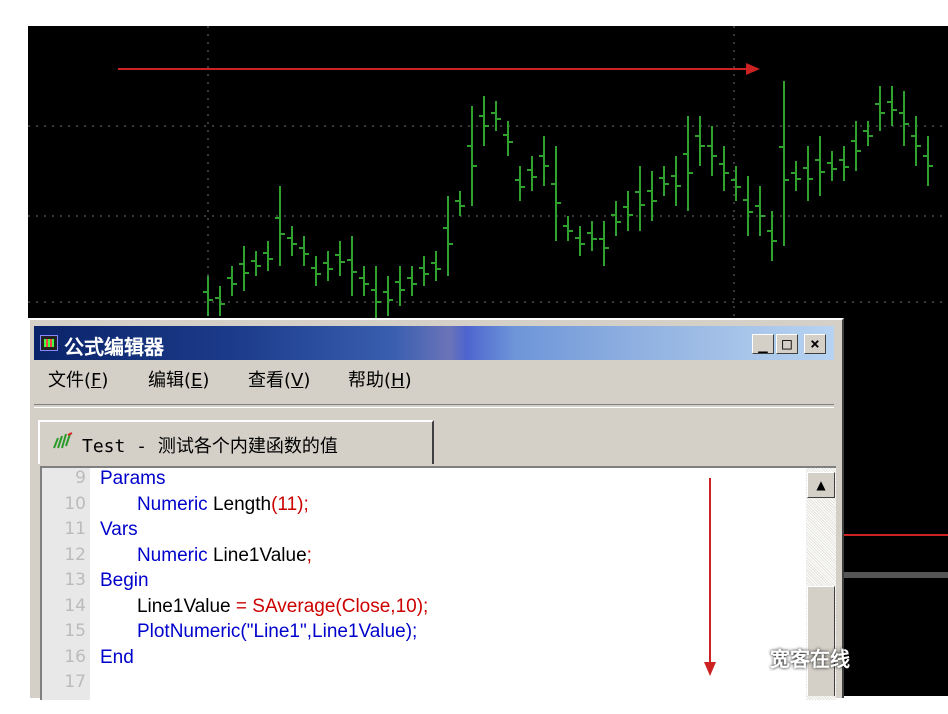  What do you see at coordinates (753, 69) in the screenshot?
I see `annotation-arrowhead` at bounding box center [753, 69].